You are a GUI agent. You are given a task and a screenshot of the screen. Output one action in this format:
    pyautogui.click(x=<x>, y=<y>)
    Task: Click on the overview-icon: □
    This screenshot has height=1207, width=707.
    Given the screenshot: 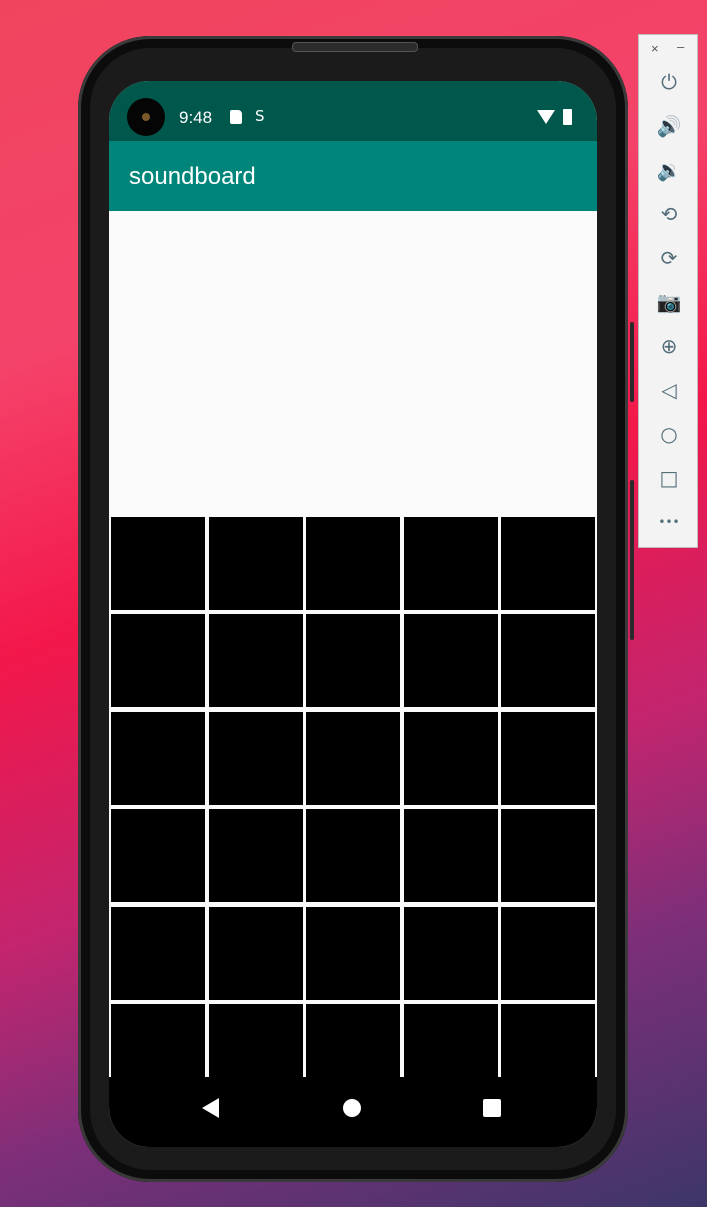 What is the action you would take?
    pyautogui.click(x=669, y=478)
    